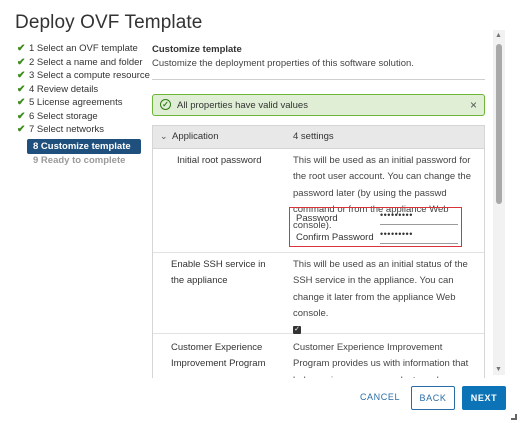 The width and height of the screenshot is (520, 423). I want to click on step-7: ✔ 7 Select networks, so click(82, 130).